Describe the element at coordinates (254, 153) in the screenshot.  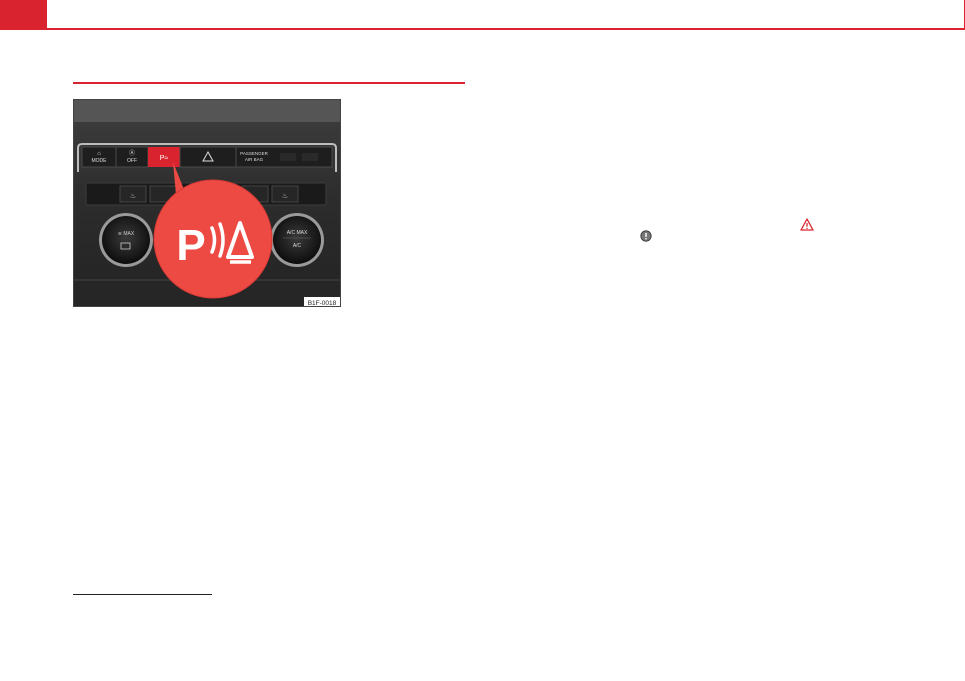
I see `passenger-label: PASSENGER` at that location.